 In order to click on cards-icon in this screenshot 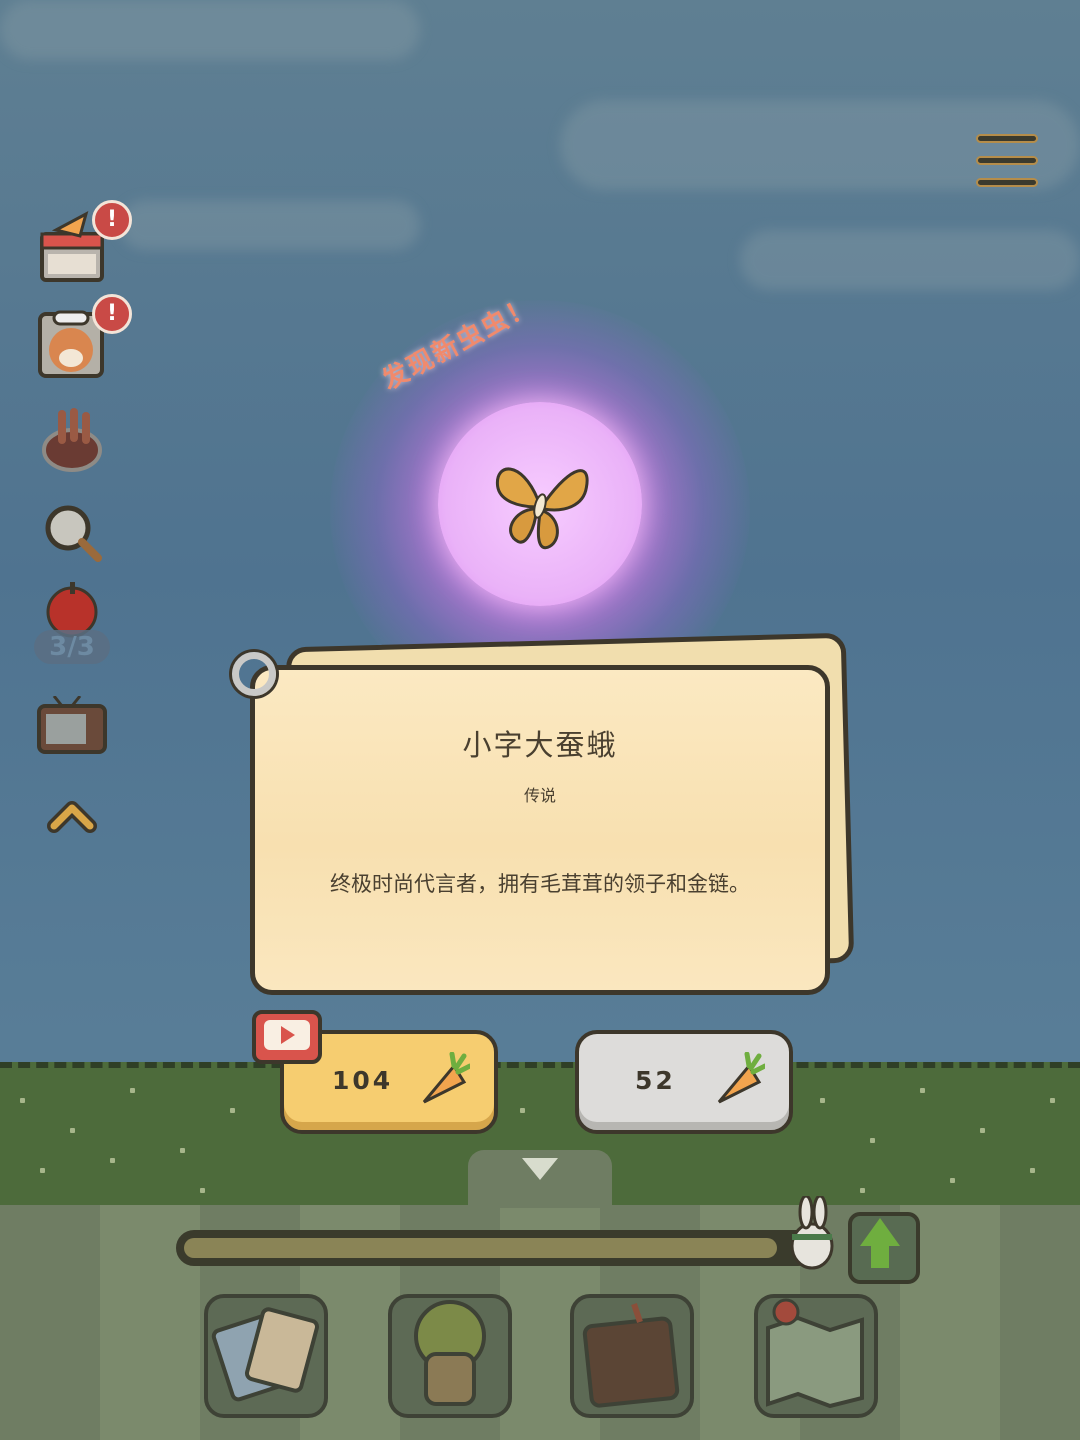, I will do `click(265, 1354)`.